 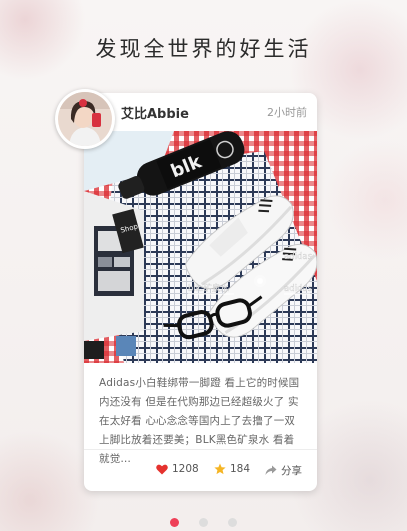 I want to click on page-title: 发现全世界的好生活, so click(x=203, y=49).